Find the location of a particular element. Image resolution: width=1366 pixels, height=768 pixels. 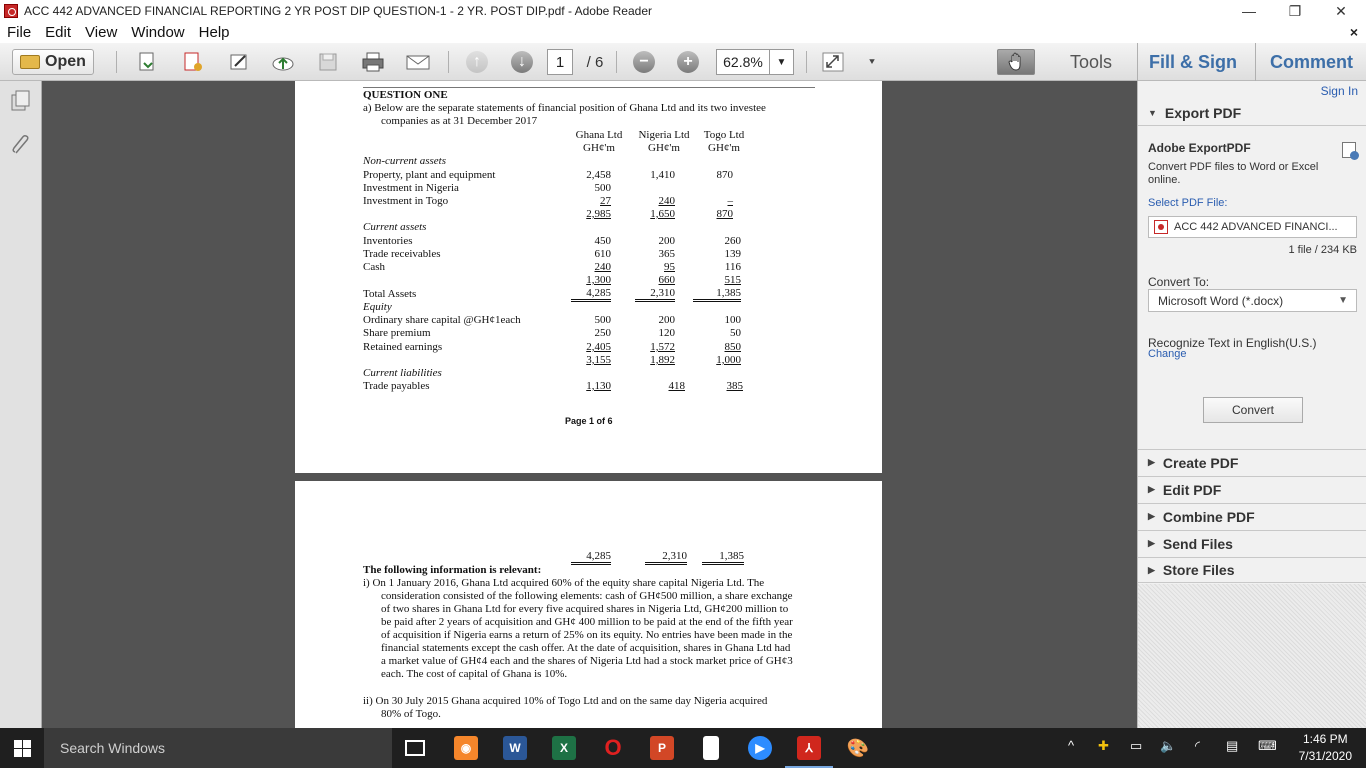

section-label: Edit PDF is located at coordinates (1192, 489).